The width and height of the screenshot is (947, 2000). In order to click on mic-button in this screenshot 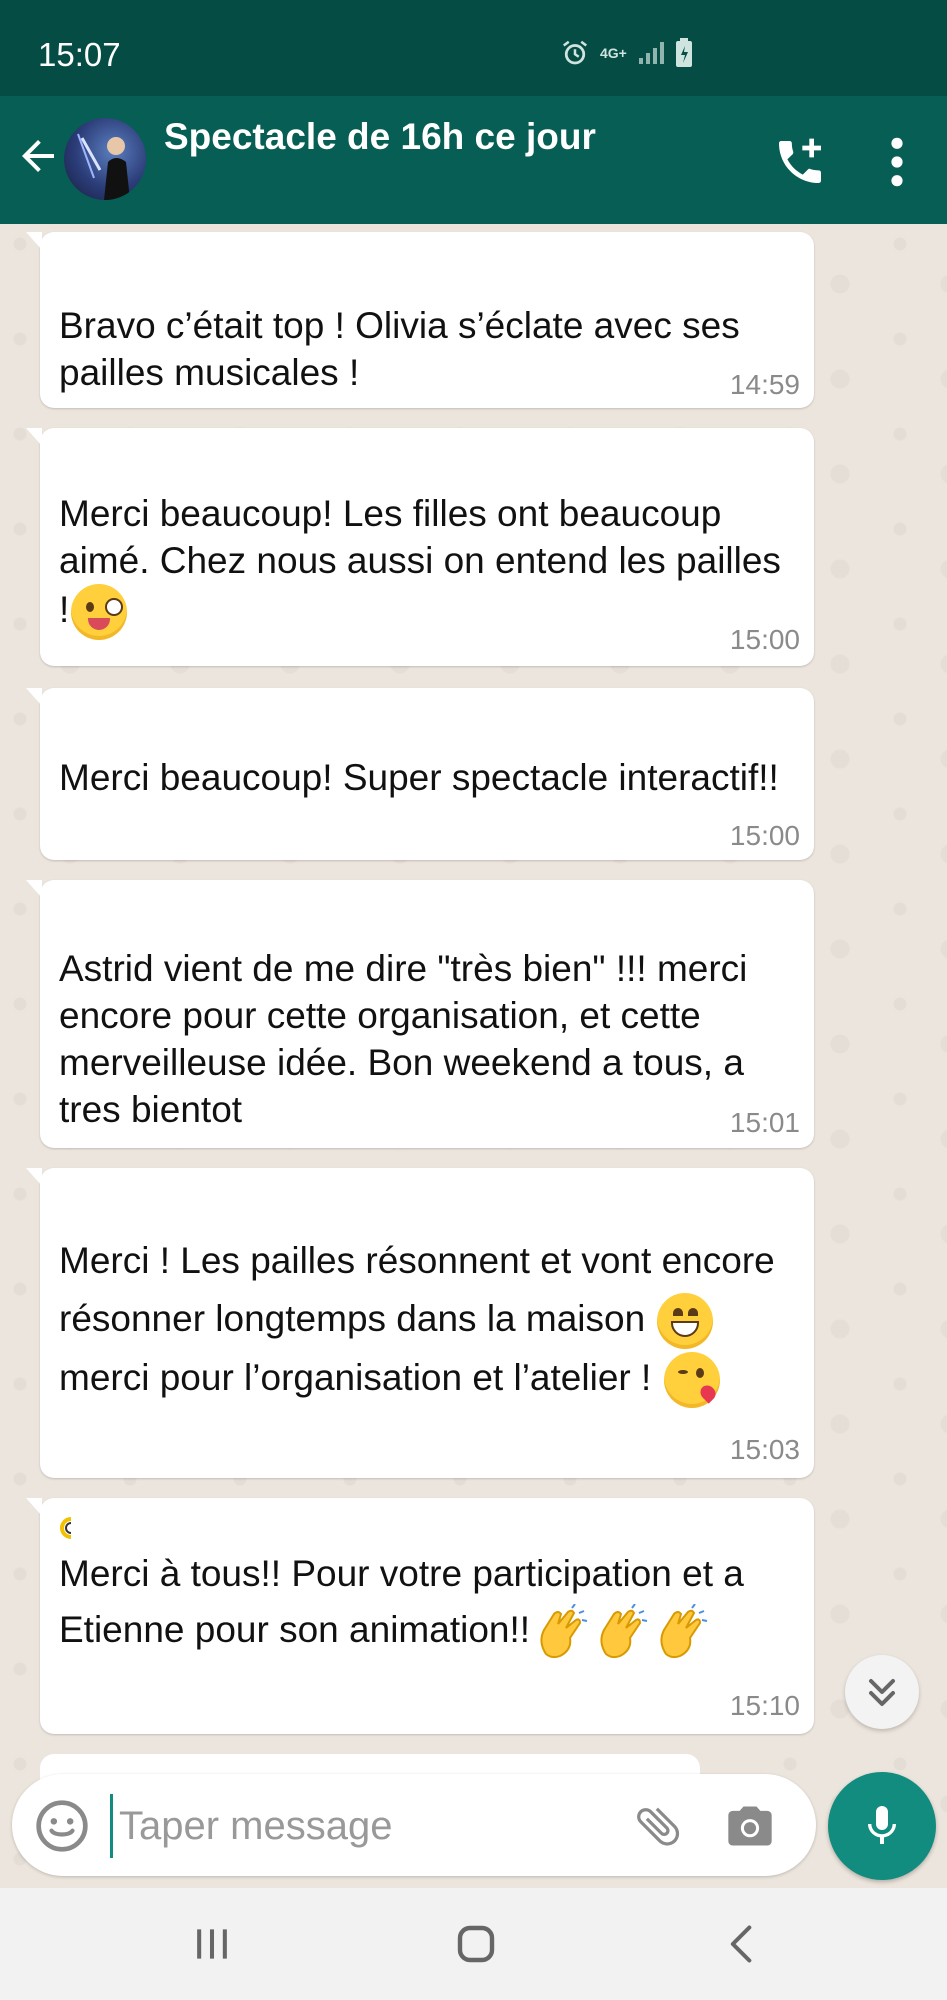, I will do `click(882, 1826)`.